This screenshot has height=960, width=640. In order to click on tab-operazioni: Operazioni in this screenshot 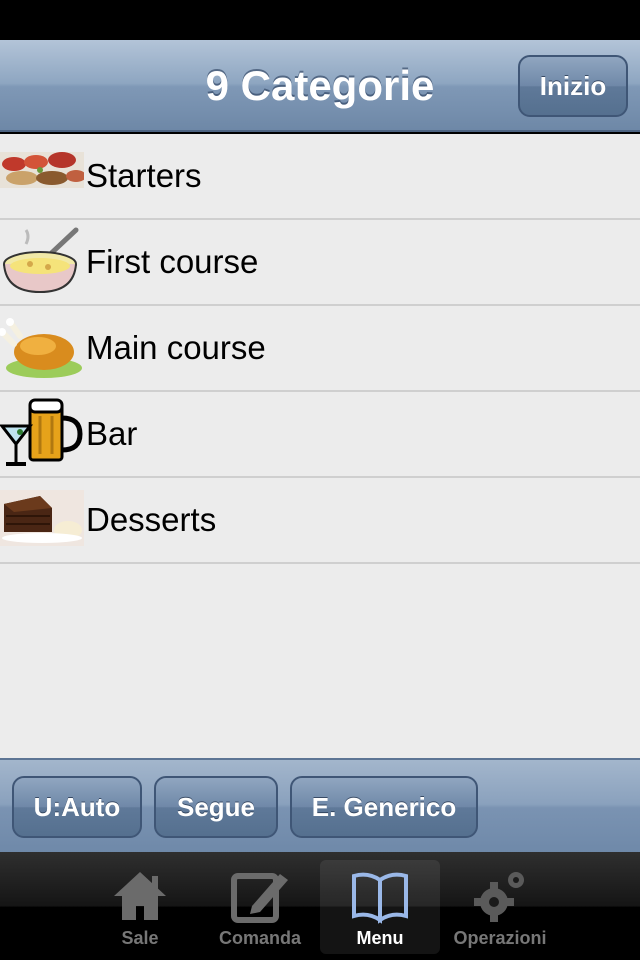, I will do `click(500, 907)`.